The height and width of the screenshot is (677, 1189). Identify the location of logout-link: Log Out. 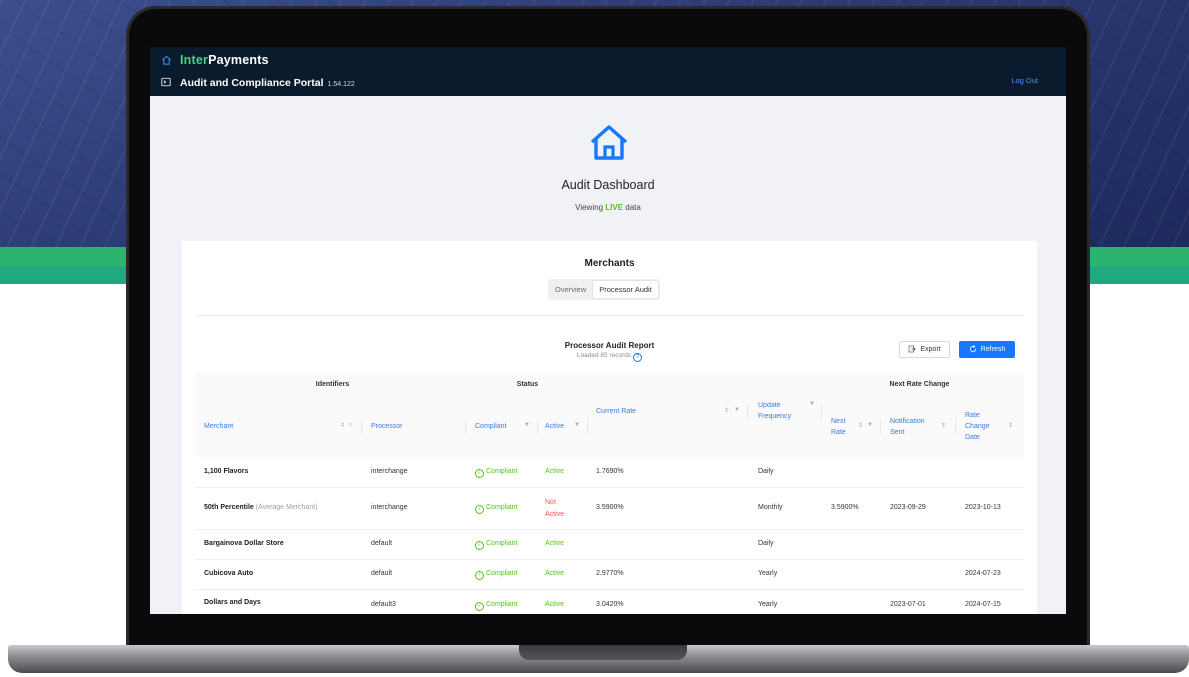
(1024, 80).